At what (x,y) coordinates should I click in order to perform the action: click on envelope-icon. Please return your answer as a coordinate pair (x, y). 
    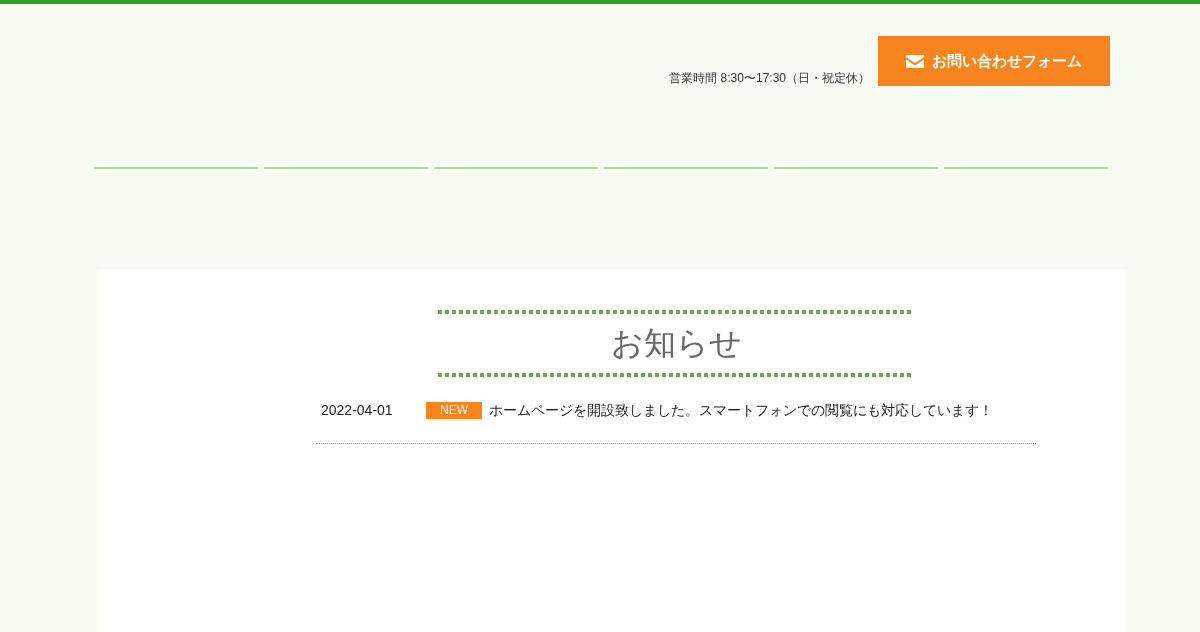
    Looking at the image, I should click on (915, 61).